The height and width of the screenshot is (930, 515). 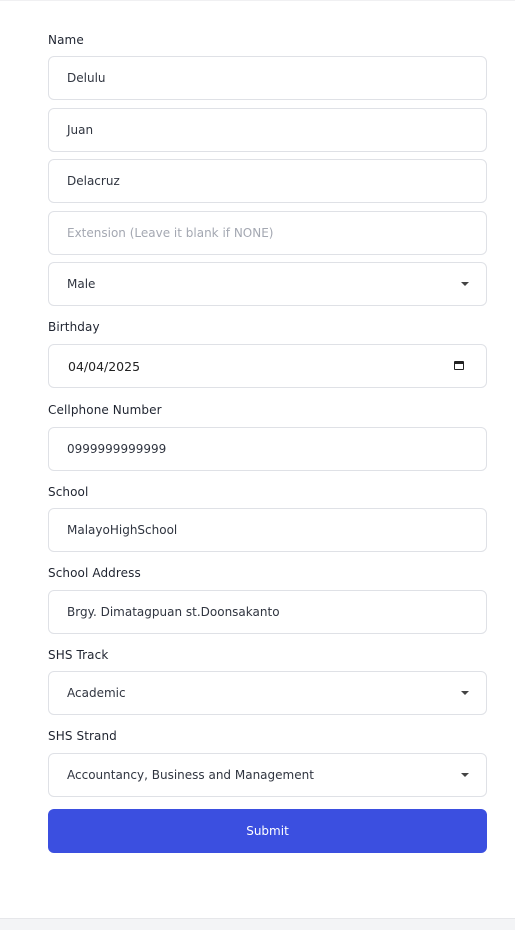 What do you see at coordinates (105, 410) in the screenshot?
I see `cellphone-label: Cellphone Number` at bounding box center [105, 410].